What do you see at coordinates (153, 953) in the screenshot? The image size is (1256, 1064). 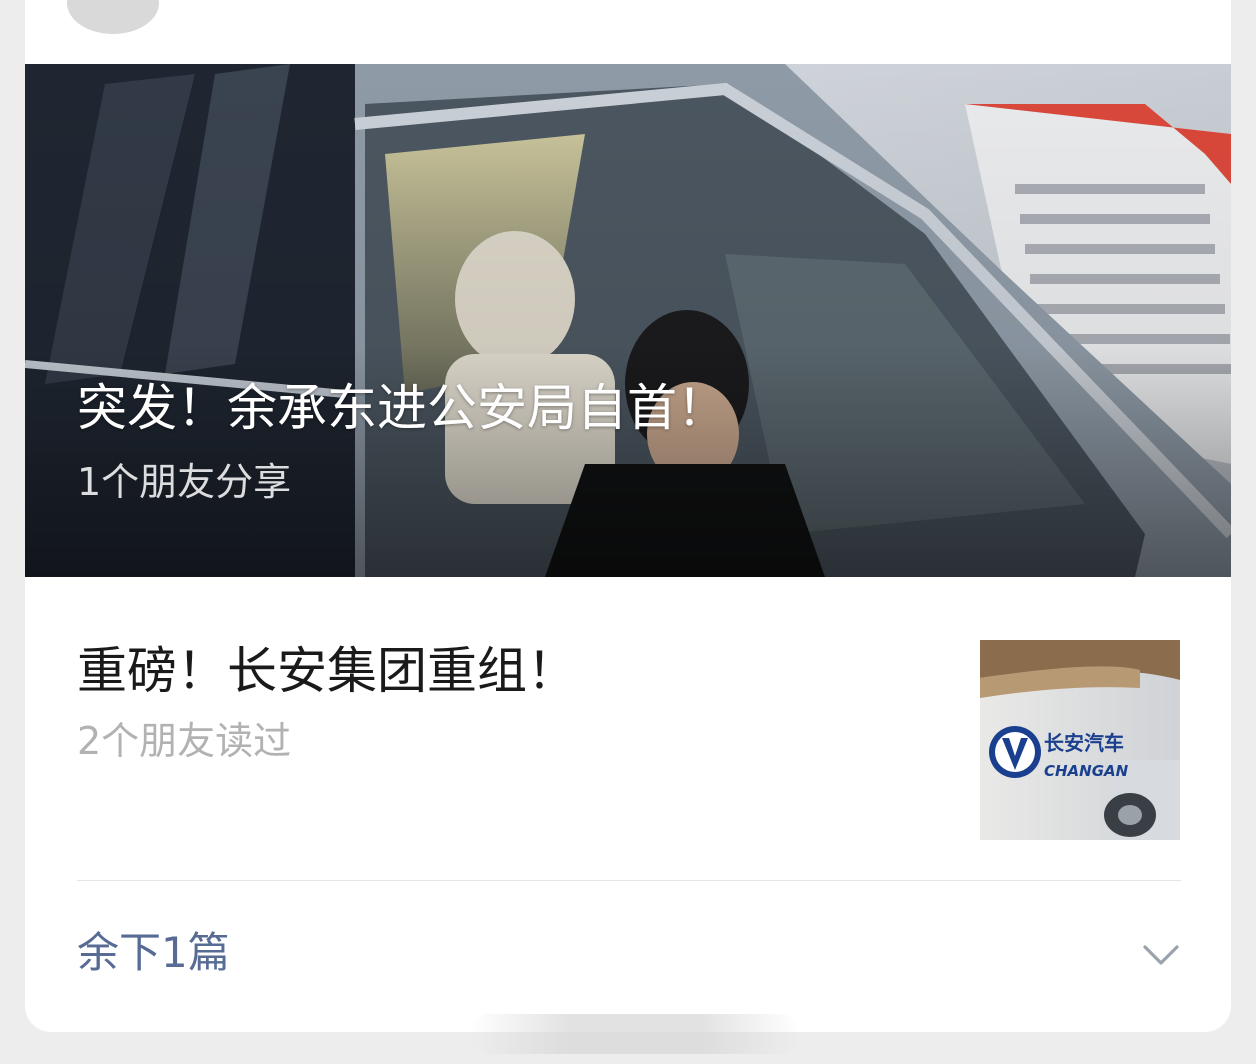 I see `remaining-count-label: 余下1篇` at bounding box center [153, 953].